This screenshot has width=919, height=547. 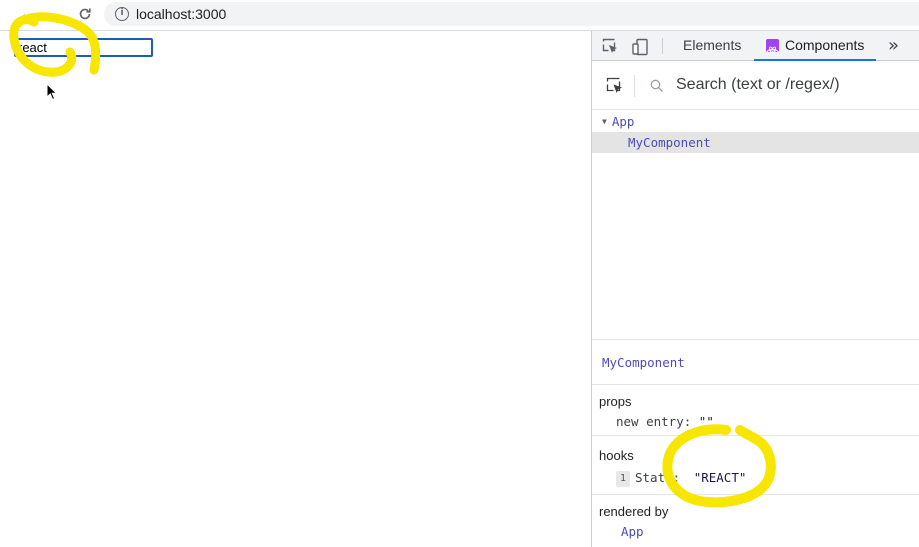 What do you see at coordinates (755, 521) in the screenshot?
I see `rendered-by-section: rendered by App` at bounding box center [755, 521].